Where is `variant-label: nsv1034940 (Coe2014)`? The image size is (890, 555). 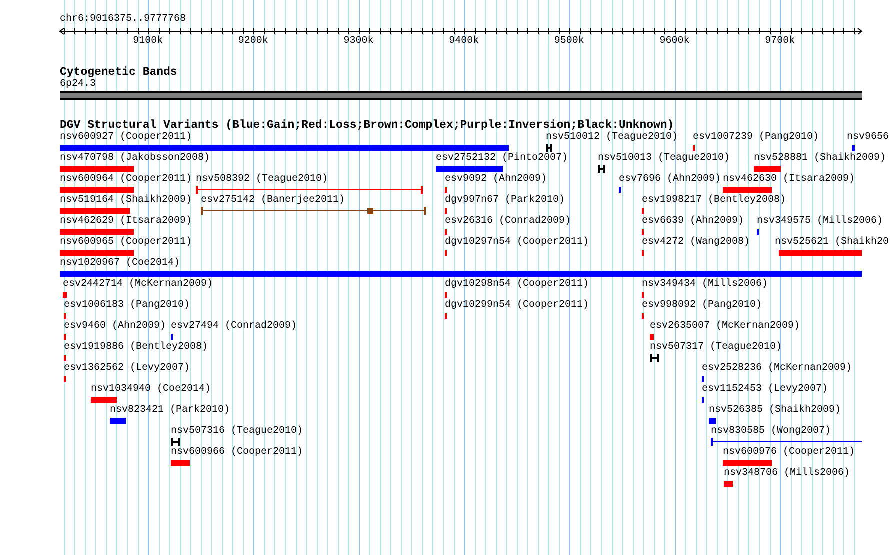 variant-label: nsv1034940 (Coe2014) is located at coordinates (151, 390).